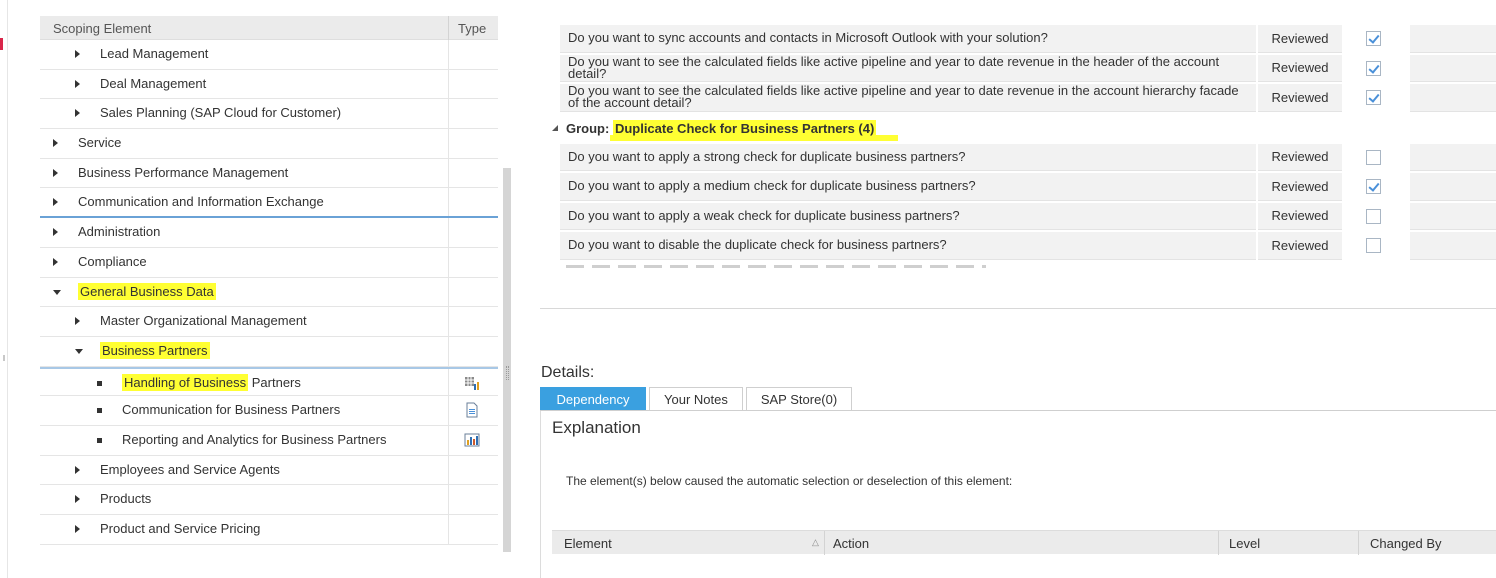  I want to click on tree-row: Service, so click(269, 144).